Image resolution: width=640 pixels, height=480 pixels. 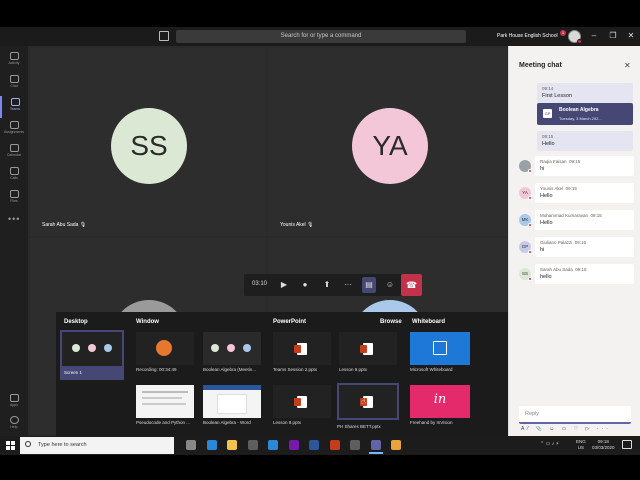 I want to click on sender-name: Muhammad Kumaravan, so click(x=564, y=215).